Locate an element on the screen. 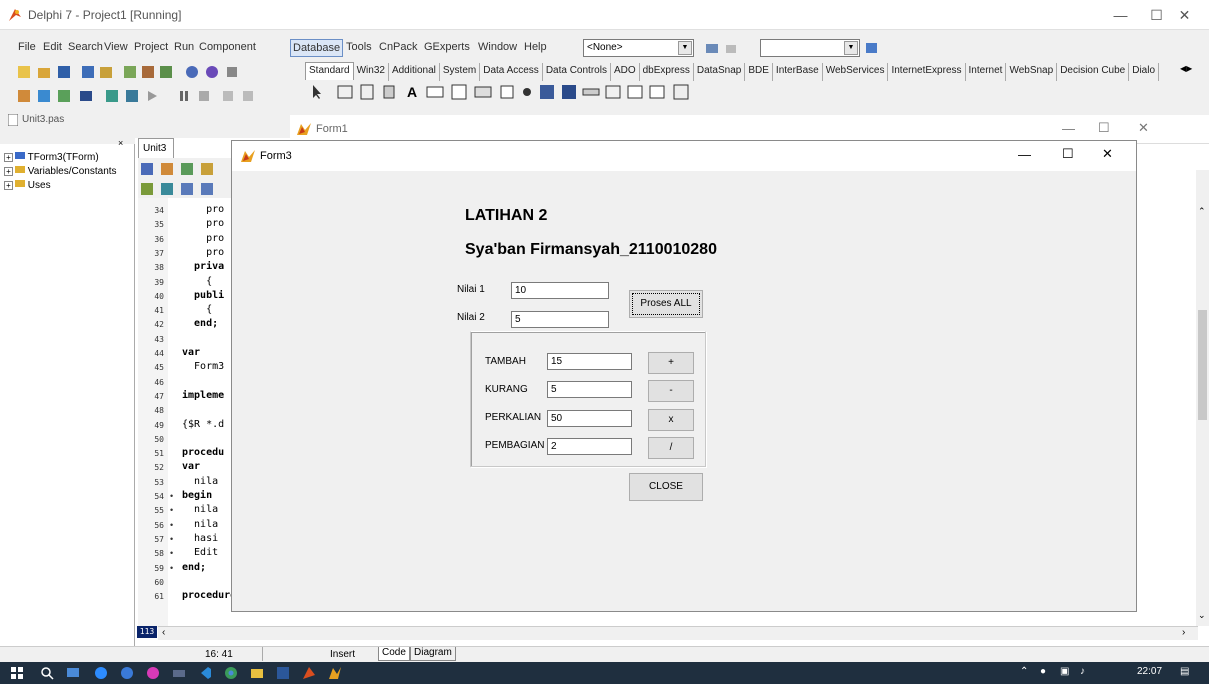 This screenshot has height=684, width=1209. palette-scroll-arrows-icon: ◀▶ is located at coordinates (1186, 68).